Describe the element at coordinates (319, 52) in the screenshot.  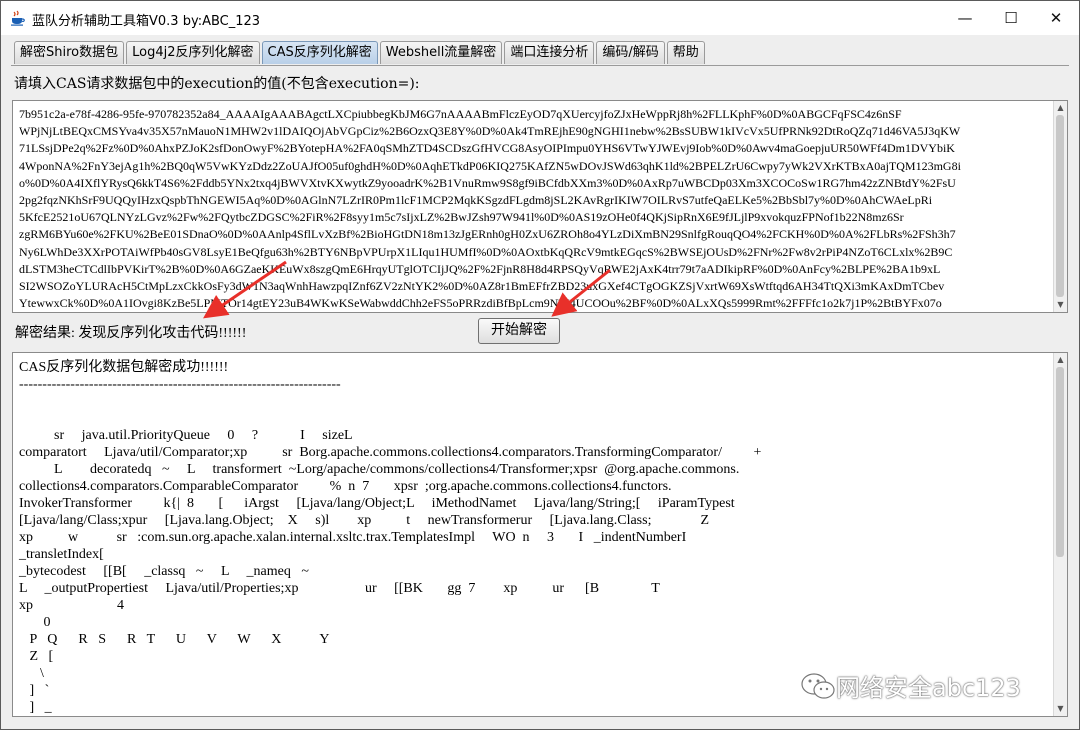
I see `tab-cas: CAS反序列化解密` at that location.